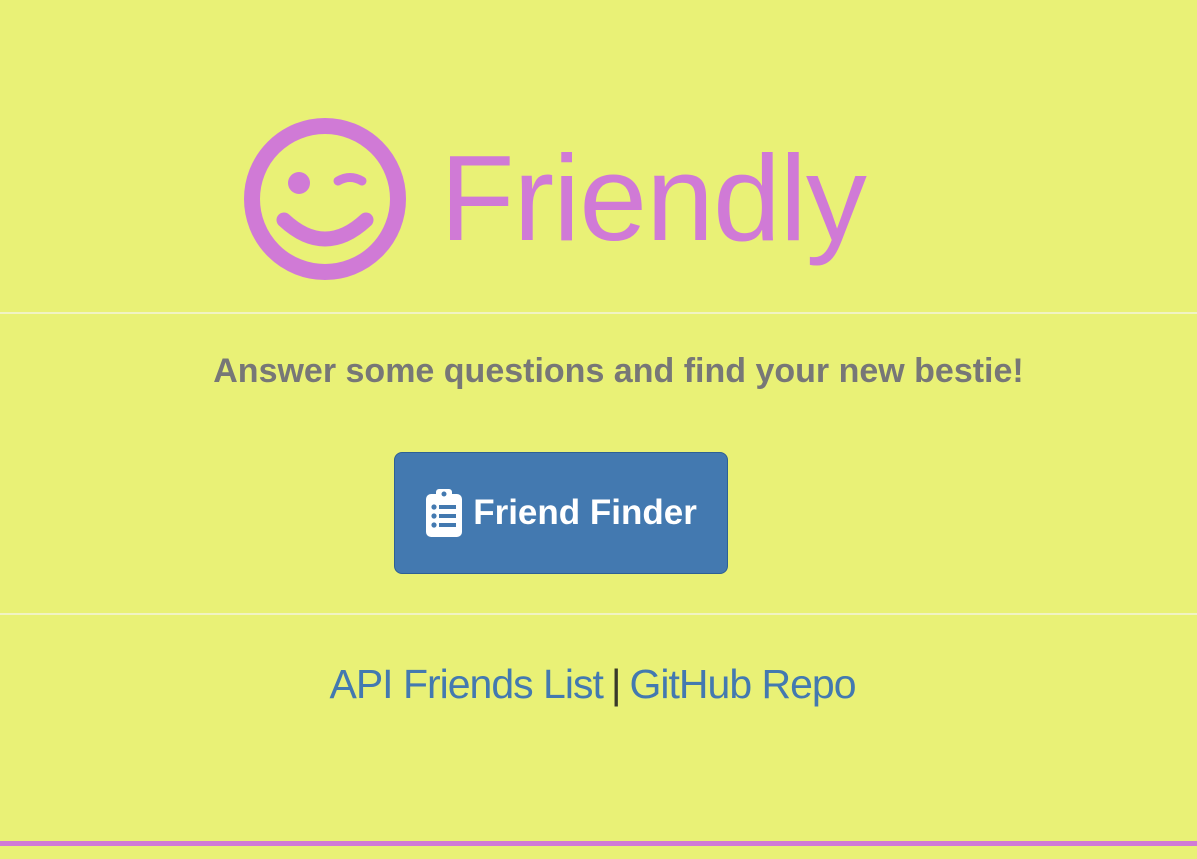 This screenshot has width=1197, height=859. I want to click on winking-smiley-icon, so click(325, 199).